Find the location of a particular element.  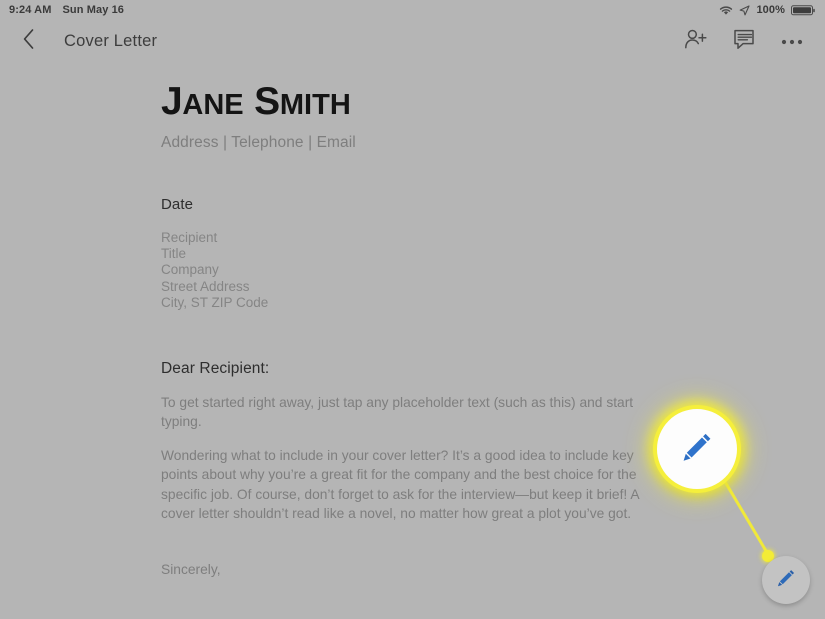

app-bar: Cover Letter is located at coordinates (412, 41).